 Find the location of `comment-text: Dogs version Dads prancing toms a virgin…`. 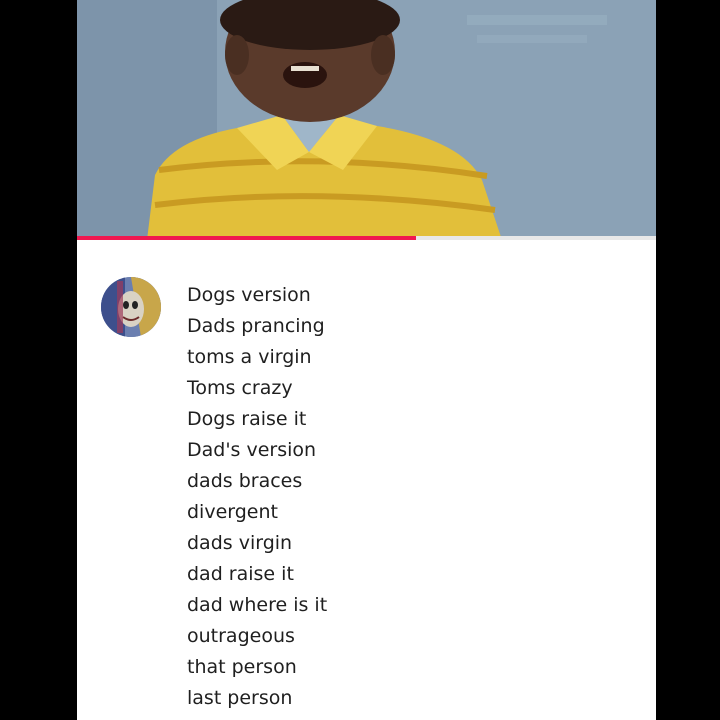

comment-text: Dogs version Dads prancing toms a virgin… is located at coordinates (257, 497).